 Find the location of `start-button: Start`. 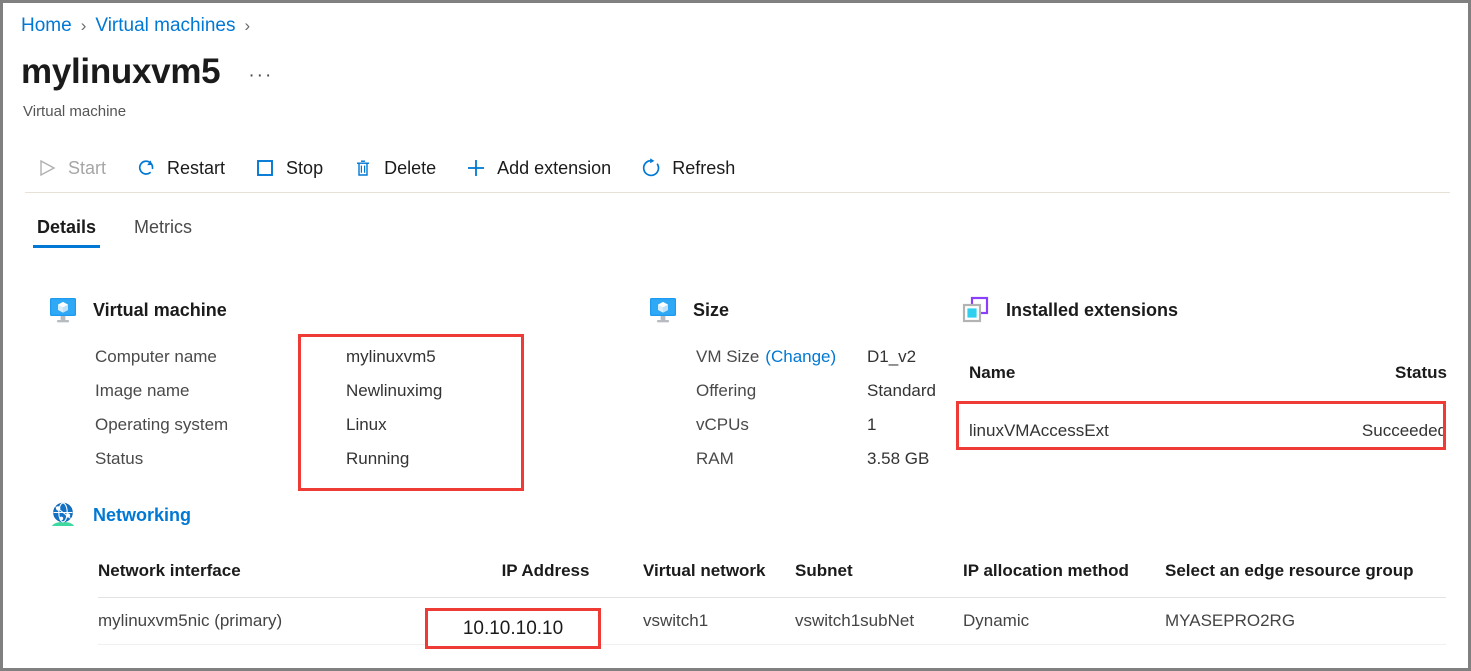

start-button: Start is located at coordinates (75, 168).